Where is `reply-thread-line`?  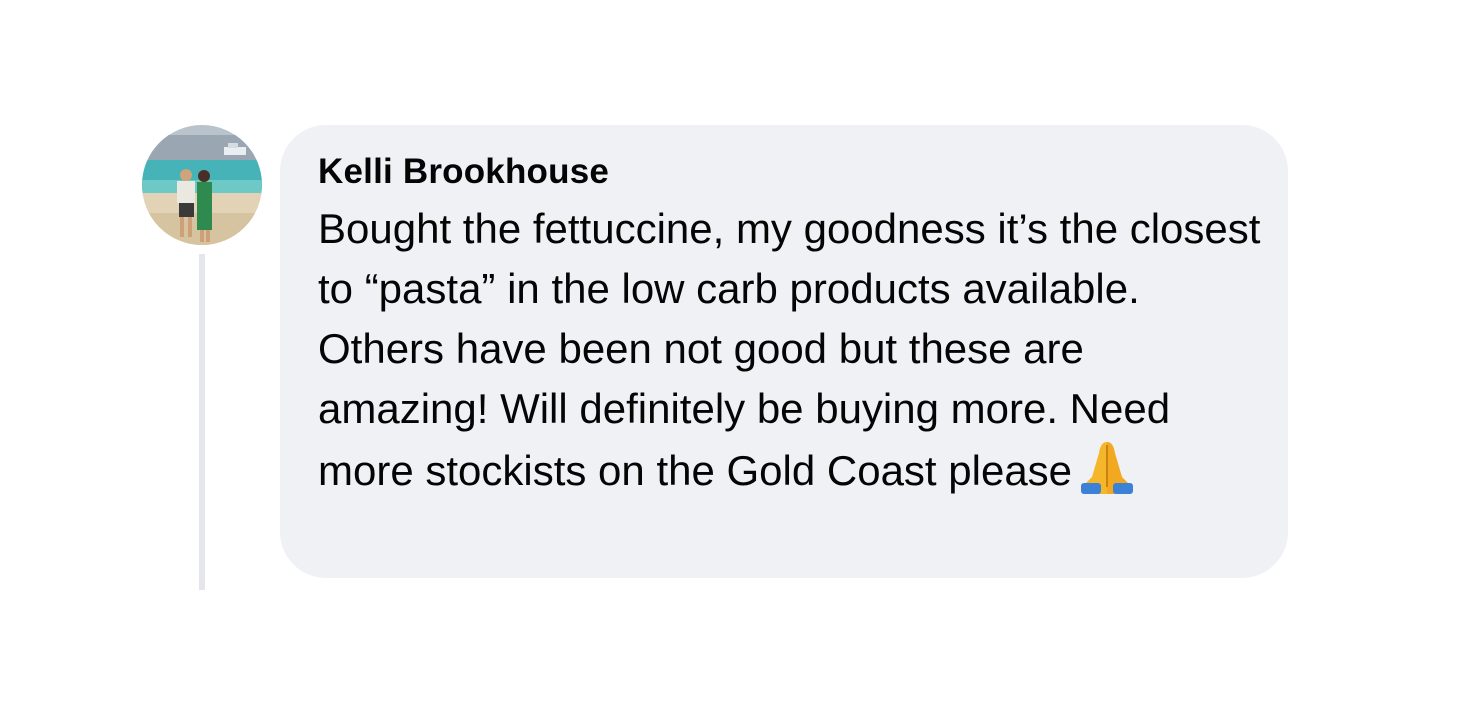 reply-thread-line is located at coordinates (202, 422).